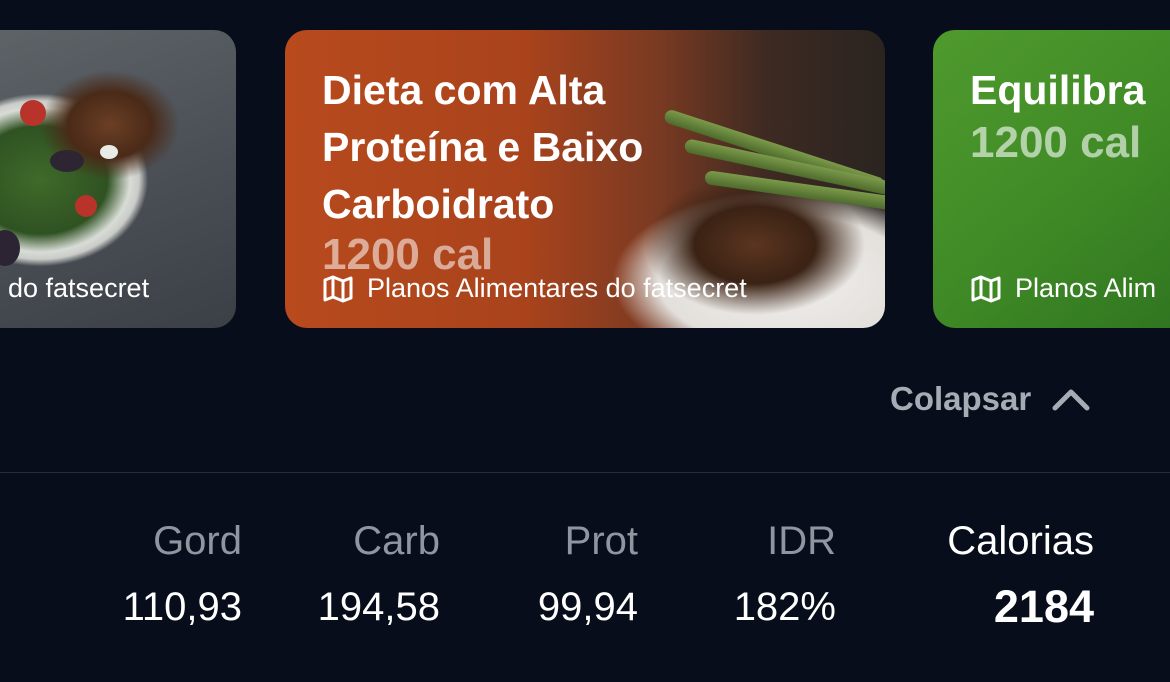 The height and width of the screenshot is (682, 1170). I want to click on nutrient-value: 99,94, so click(587, 607).